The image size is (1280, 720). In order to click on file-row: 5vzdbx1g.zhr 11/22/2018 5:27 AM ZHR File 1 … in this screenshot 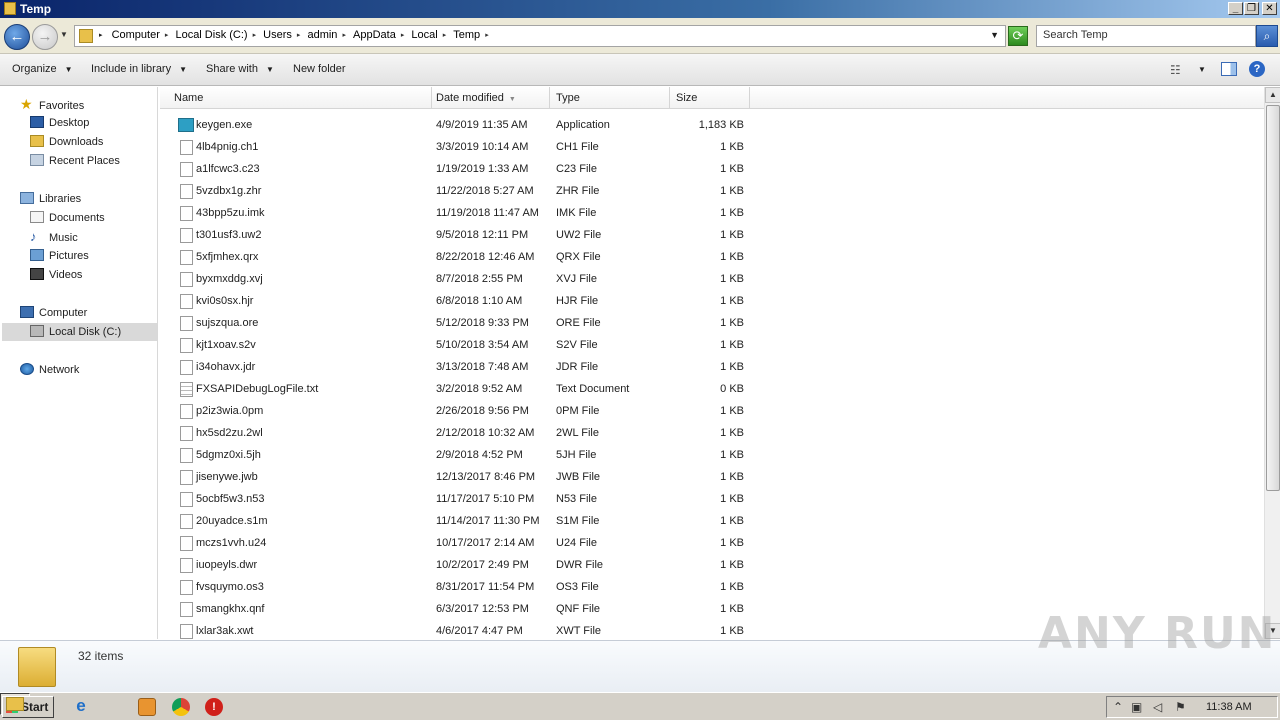, I will do `click(460, 192)`.